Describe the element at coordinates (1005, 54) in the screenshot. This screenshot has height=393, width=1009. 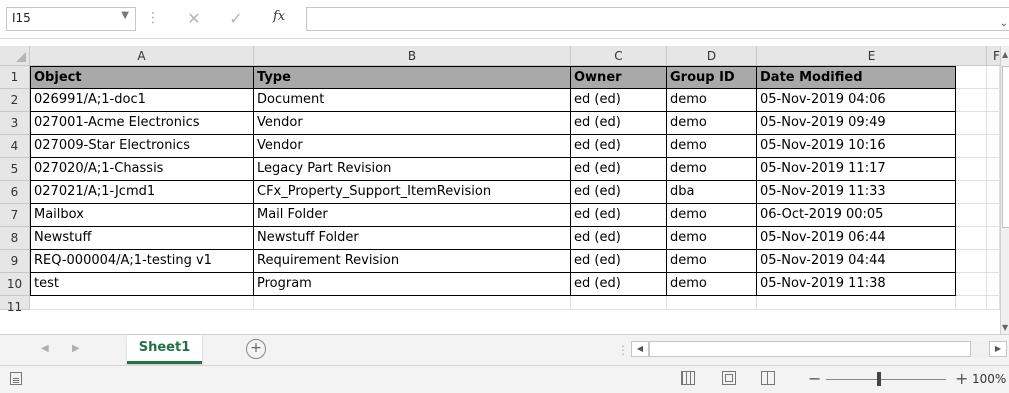
I see `scroll-up-icon: ▲` at that location.